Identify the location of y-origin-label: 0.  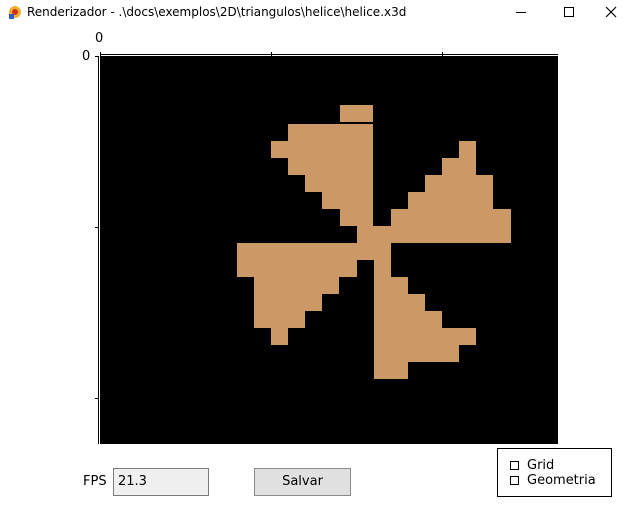
(86, 56).